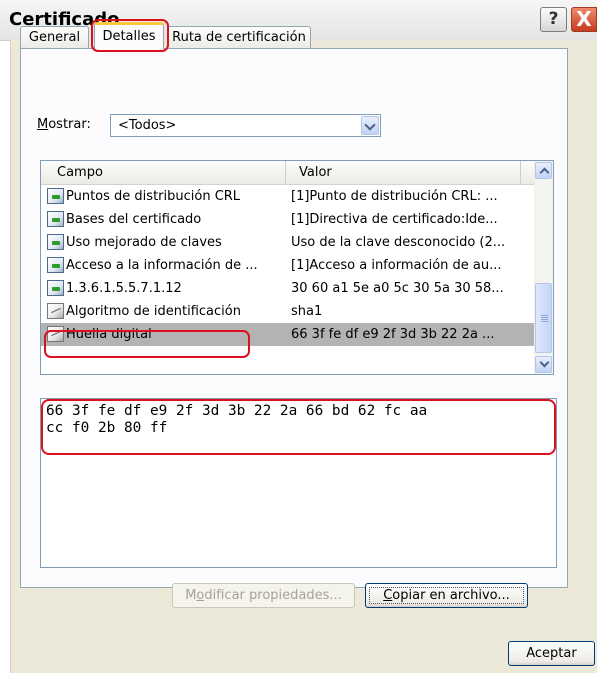 The height and width of the screenshot is (673, 597). Describe the element at coordinates (553, 19) in the screenshot. I see `help-button: ?` at that location.